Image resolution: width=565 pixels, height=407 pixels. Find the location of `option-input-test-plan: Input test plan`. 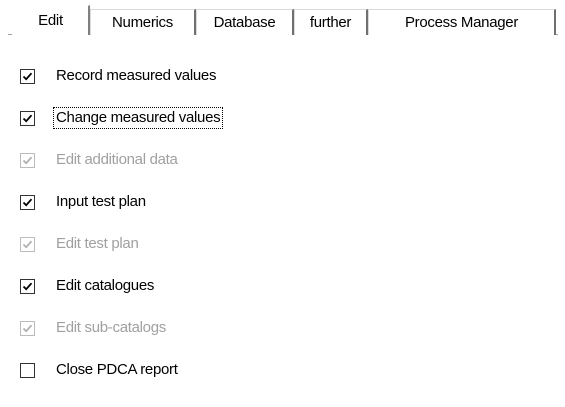

option-input-test-plan: Input test plan is located at coordinates (121, 202).